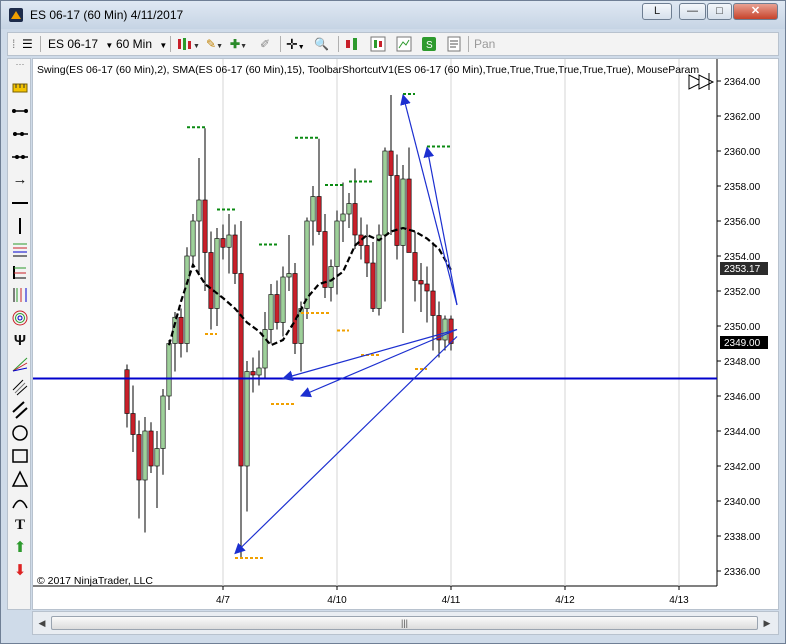 The height and width of the screenshot is (644, 786). I want to click on arc-icon, so click(20, 502).